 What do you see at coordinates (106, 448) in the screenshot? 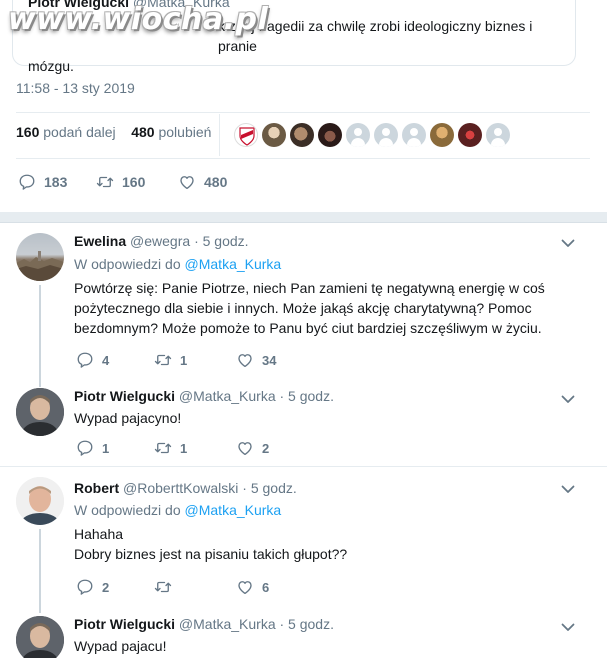
I see `reply-count: 1` at bounding box center [106, 448].